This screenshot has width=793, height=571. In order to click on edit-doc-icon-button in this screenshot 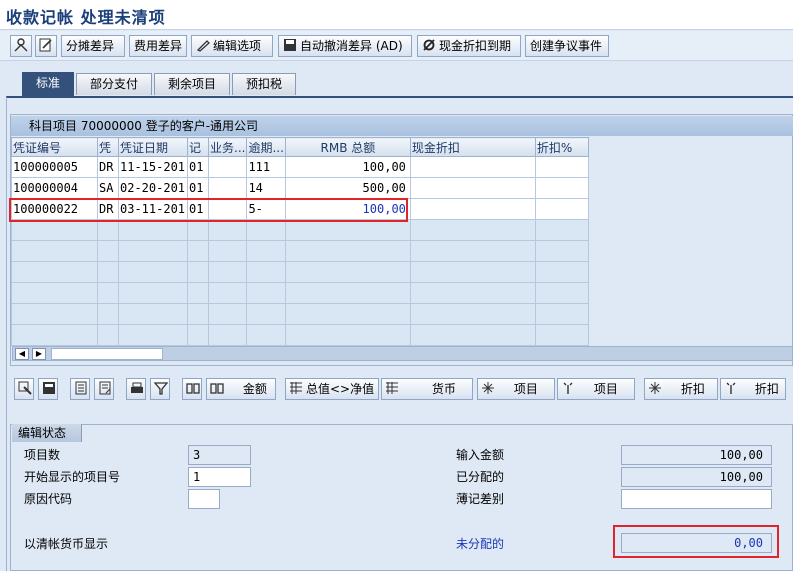, I will do `click(46, 46)`.